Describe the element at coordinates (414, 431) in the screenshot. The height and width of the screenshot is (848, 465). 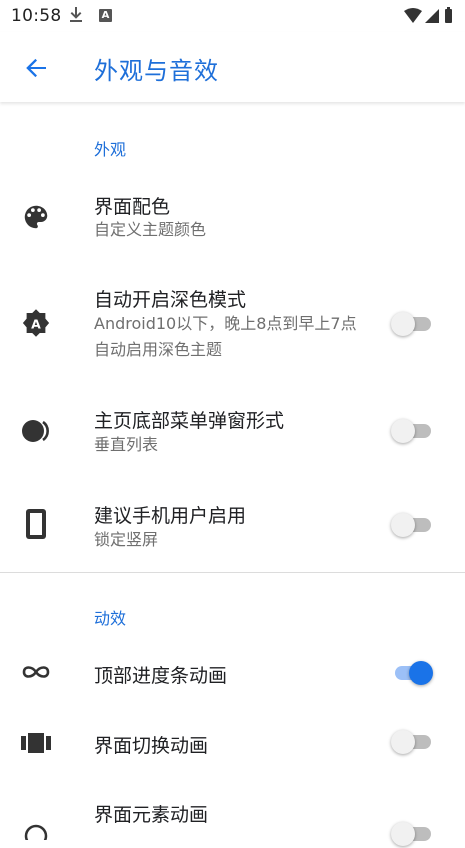
I see `home-menu-popup-toggle` at that location.